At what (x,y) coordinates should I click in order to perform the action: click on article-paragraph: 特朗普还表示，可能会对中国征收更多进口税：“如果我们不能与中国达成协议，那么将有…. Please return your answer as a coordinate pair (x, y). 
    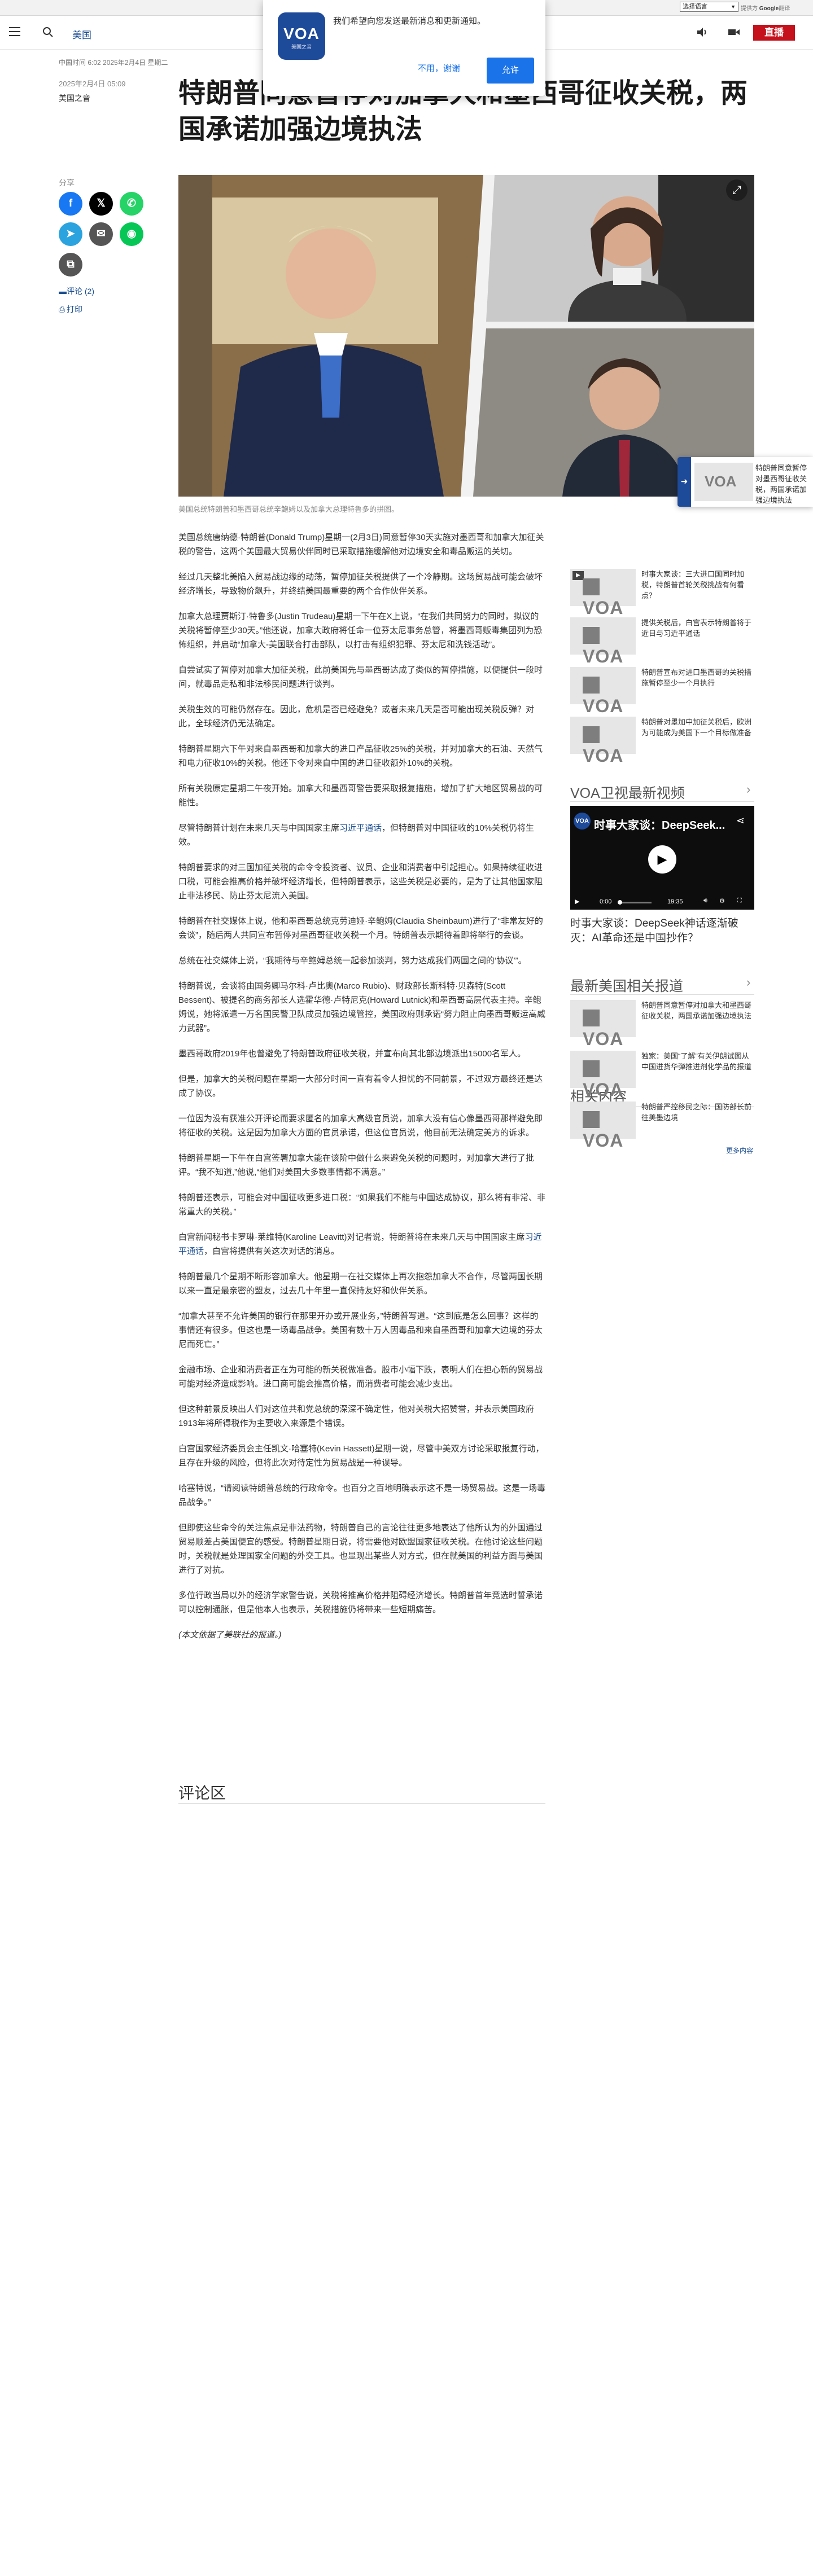
    Looking at the image, I should click on (361, 1205).